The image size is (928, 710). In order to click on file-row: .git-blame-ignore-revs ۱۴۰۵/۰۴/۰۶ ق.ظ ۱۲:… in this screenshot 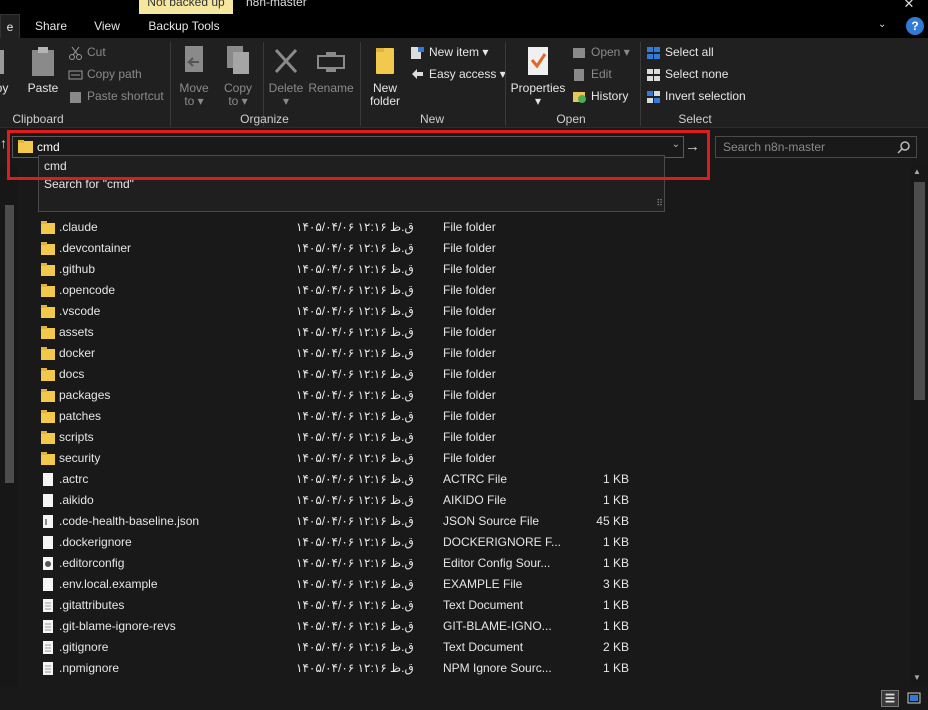, I will do `click(338, 626)`.